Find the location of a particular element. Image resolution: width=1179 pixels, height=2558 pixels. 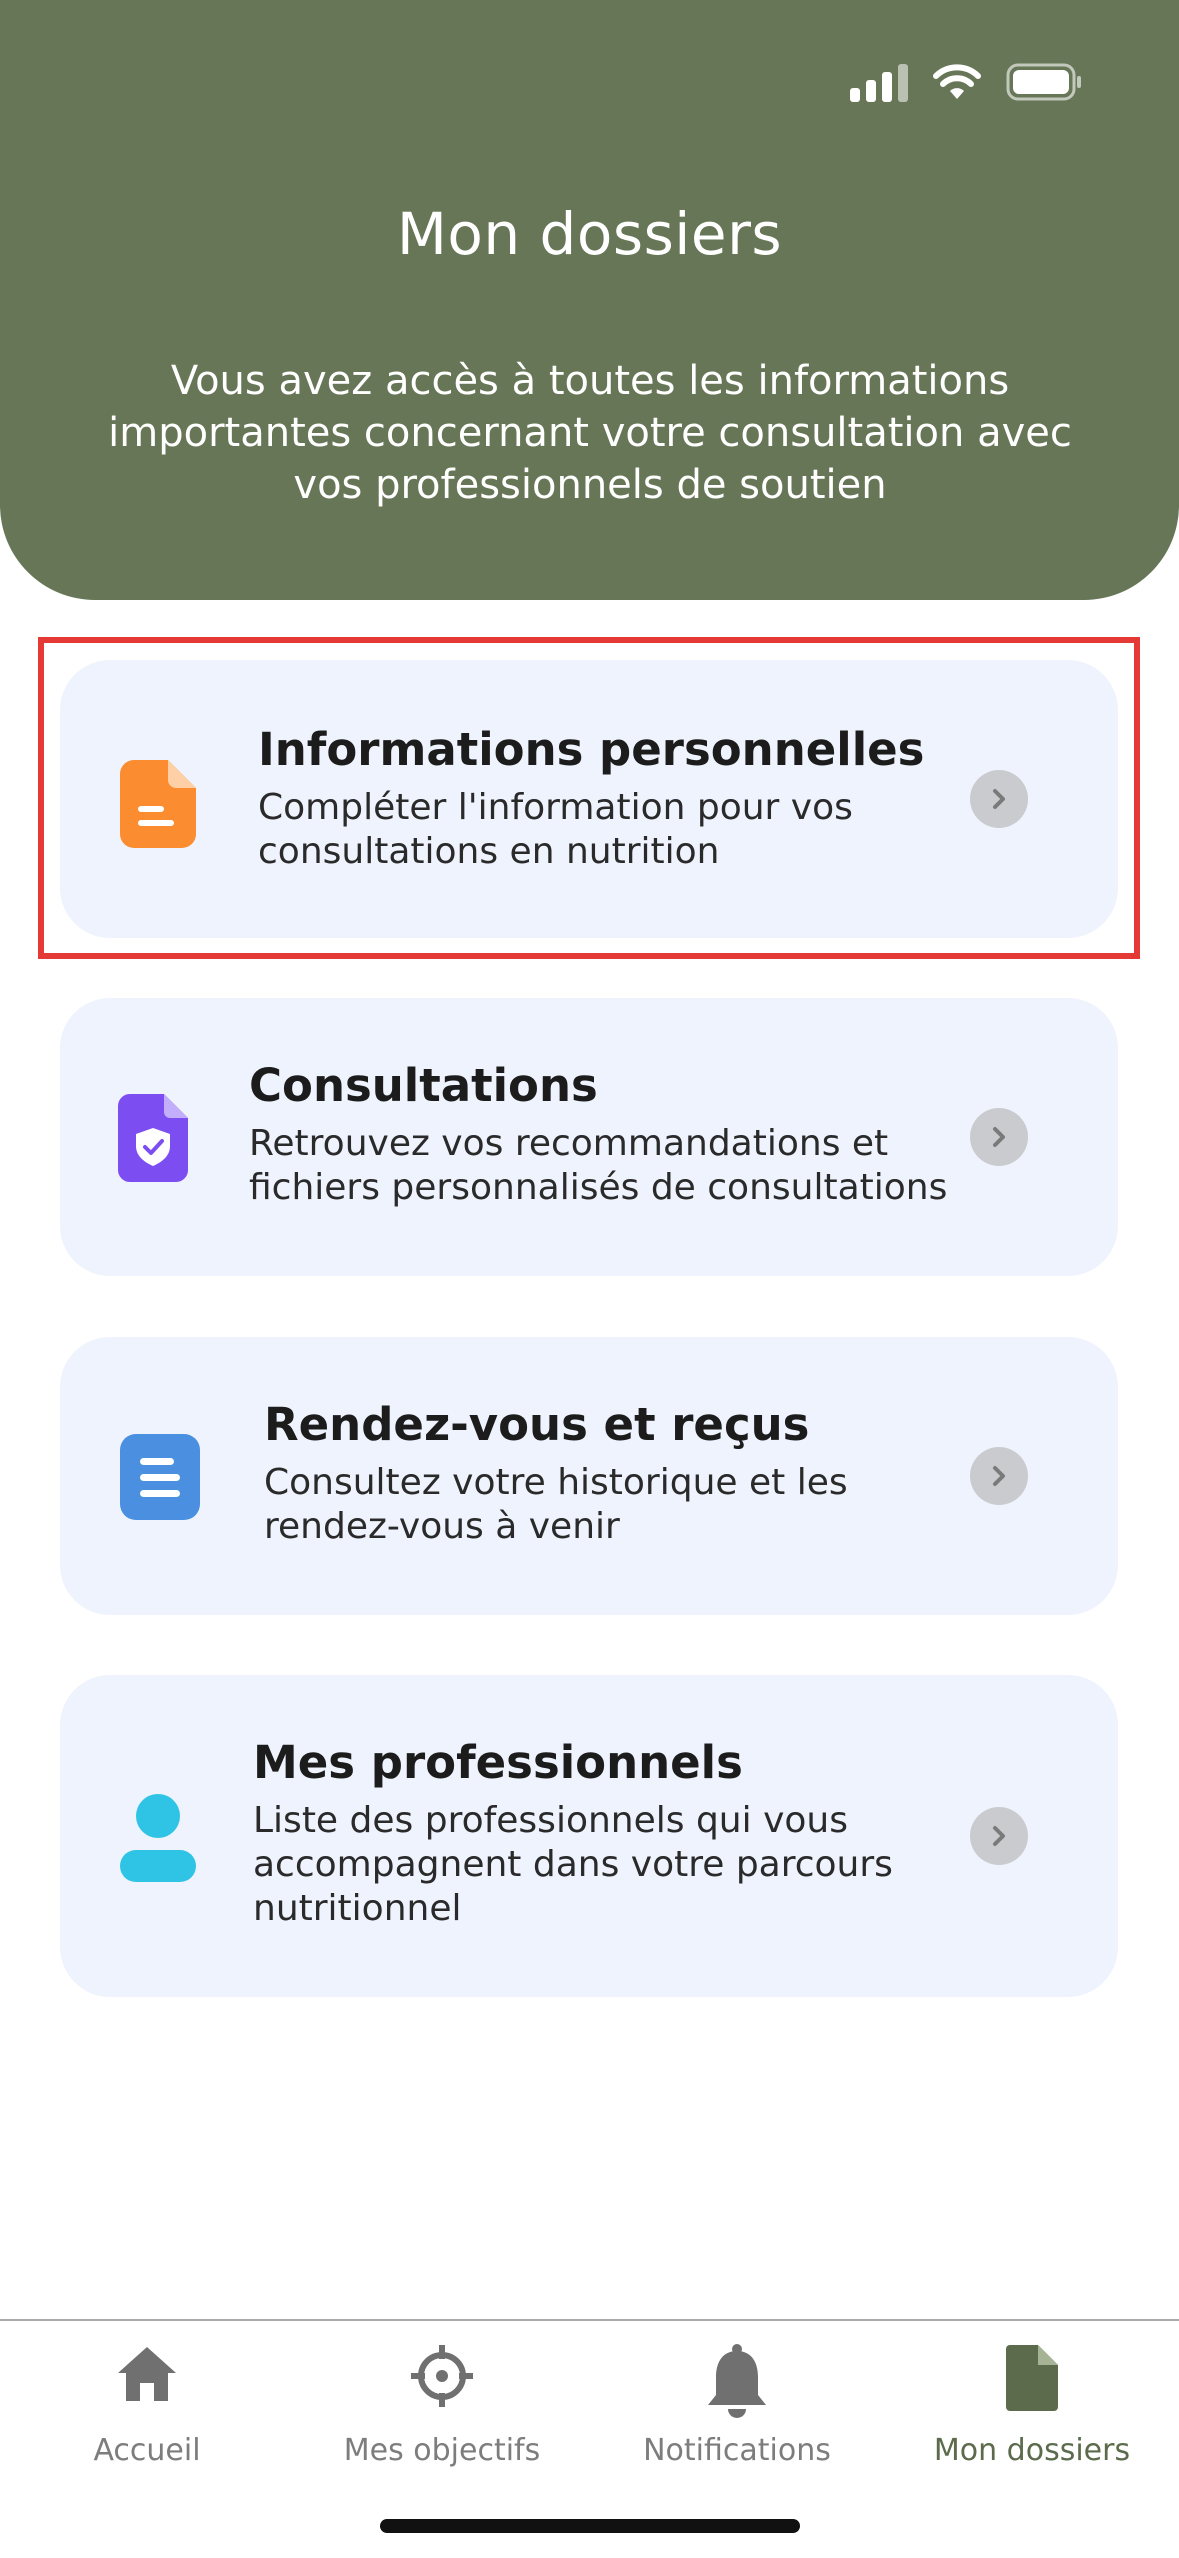

user-icon is located at coordinates (158, 1840).